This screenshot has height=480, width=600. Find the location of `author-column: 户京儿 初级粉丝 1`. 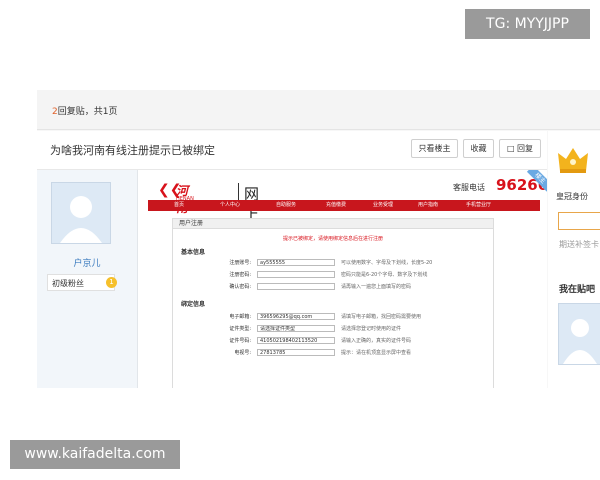

author-column: 户京儿 初级粉丝 1 is located at coordinates (87, 279).